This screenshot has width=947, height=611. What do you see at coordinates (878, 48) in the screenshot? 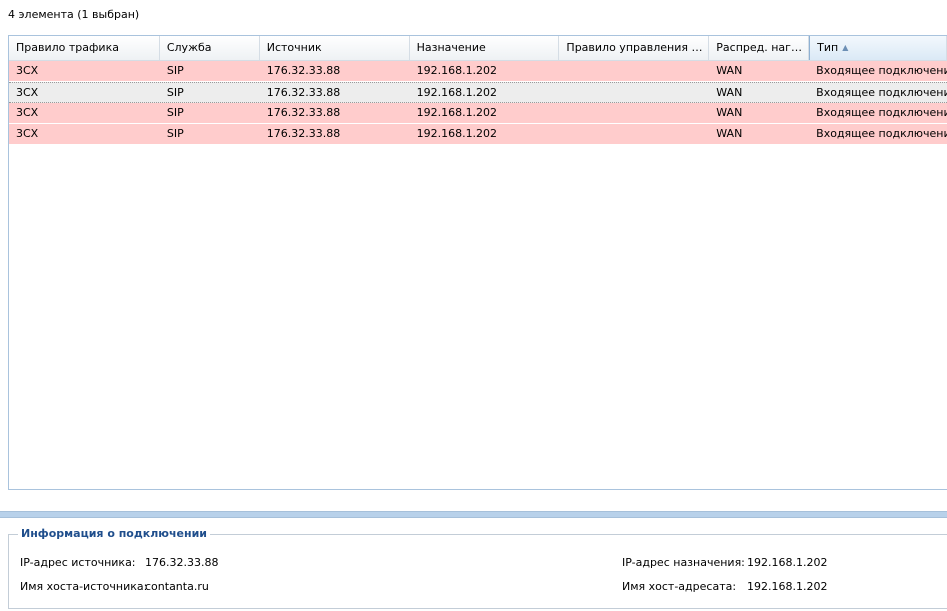
I see `column-header-type: Тип ▲` at bounding box center [878, 48].